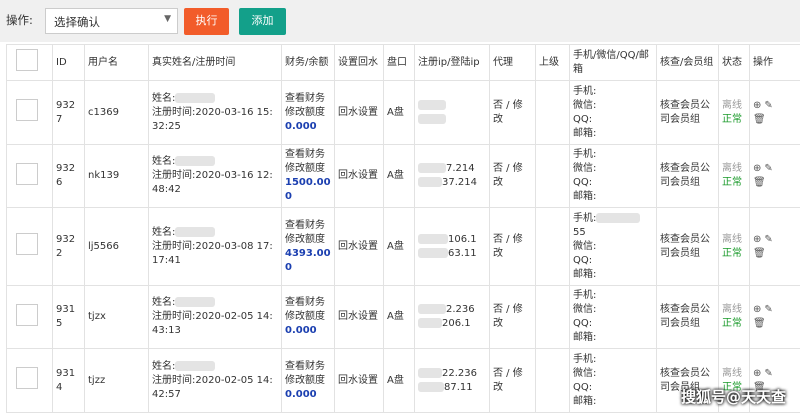 The width and height of the screenshot is (800, 413). I want to click on header-id: ID, so click(69, 63).